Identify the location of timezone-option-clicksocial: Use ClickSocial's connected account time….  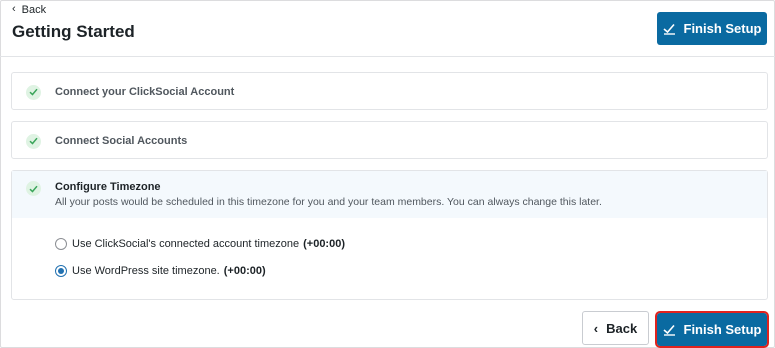
(200, 244).